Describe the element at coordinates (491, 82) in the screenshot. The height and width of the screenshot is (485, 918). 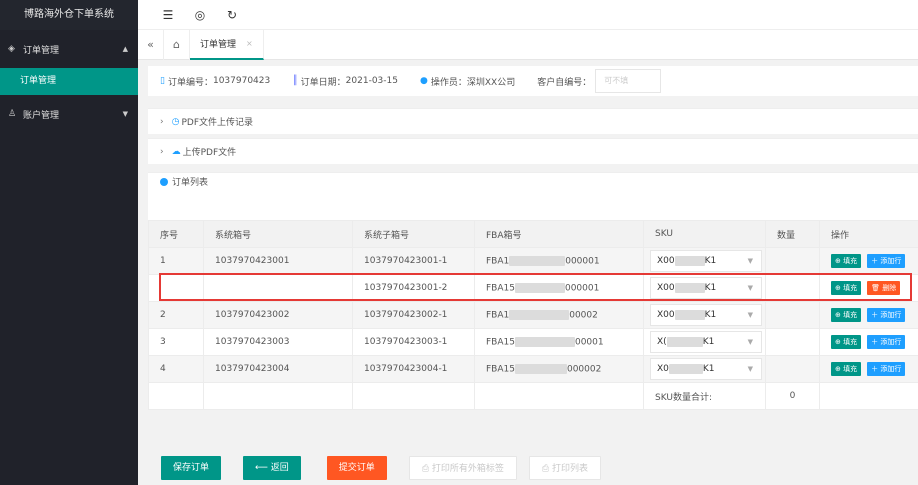
I see `operator-value: 深圳XX公司` at that location.